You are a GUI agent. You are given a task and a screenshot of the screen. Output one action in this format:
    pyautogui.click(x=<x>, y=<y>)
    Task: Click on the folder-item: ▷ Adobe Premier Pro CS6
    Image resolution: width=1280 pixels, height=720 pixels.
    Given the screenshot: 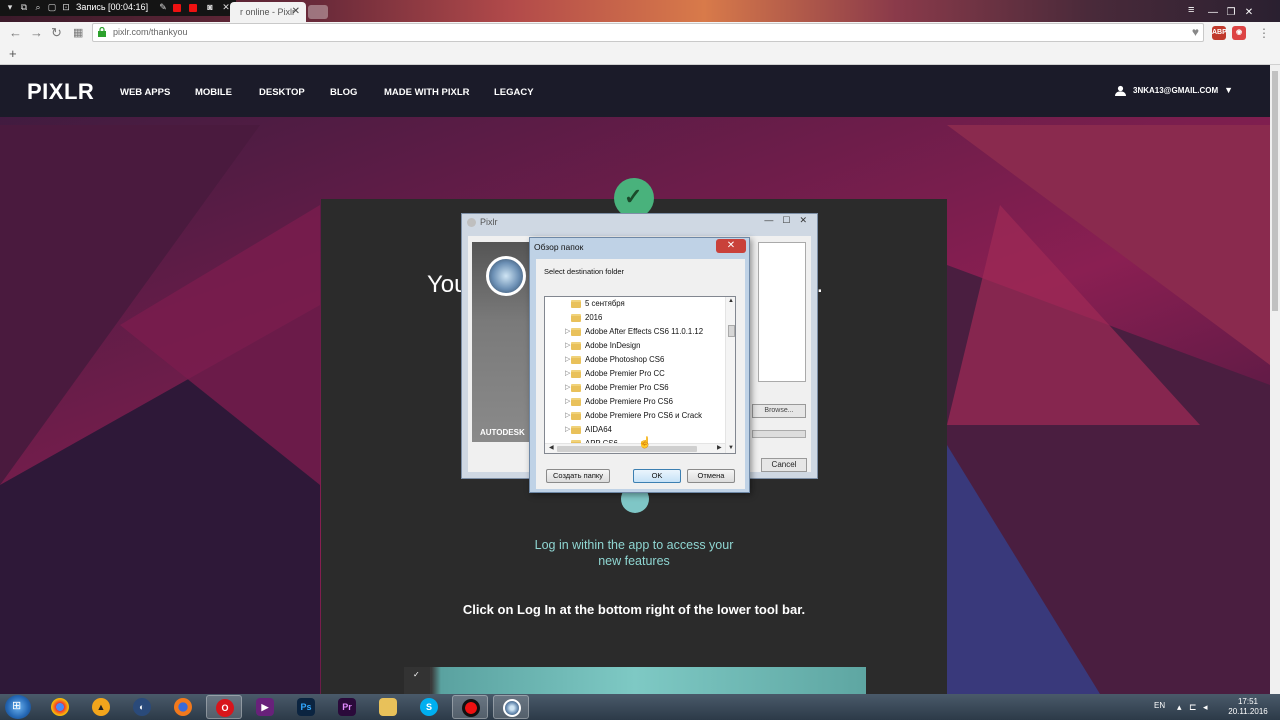 What is the action you would take?
    pyautogui.click(x=635, y=388)
    